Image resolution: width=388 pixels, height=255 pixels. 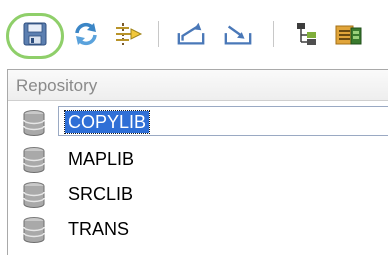 What do you see at coordinates (99, 229) in the screenshot?
I see `repository-item-label: TRANS` at bounding box center [99, 229].